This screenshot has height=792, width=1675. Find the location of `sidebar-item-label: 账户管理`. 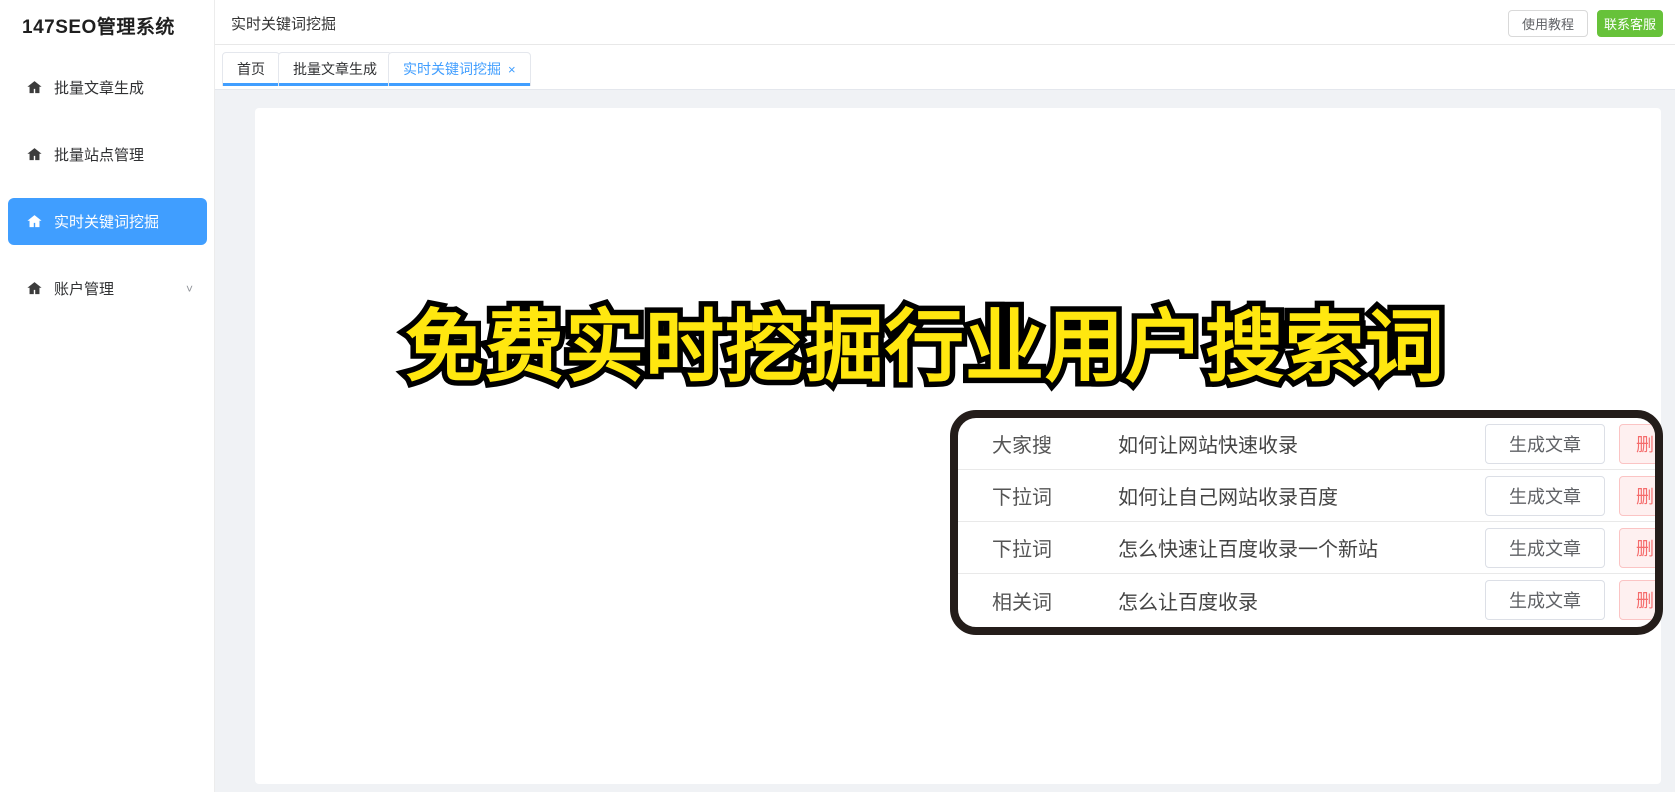

sidebar-item-label: 账户管理 is located at coordinates (84, 289).